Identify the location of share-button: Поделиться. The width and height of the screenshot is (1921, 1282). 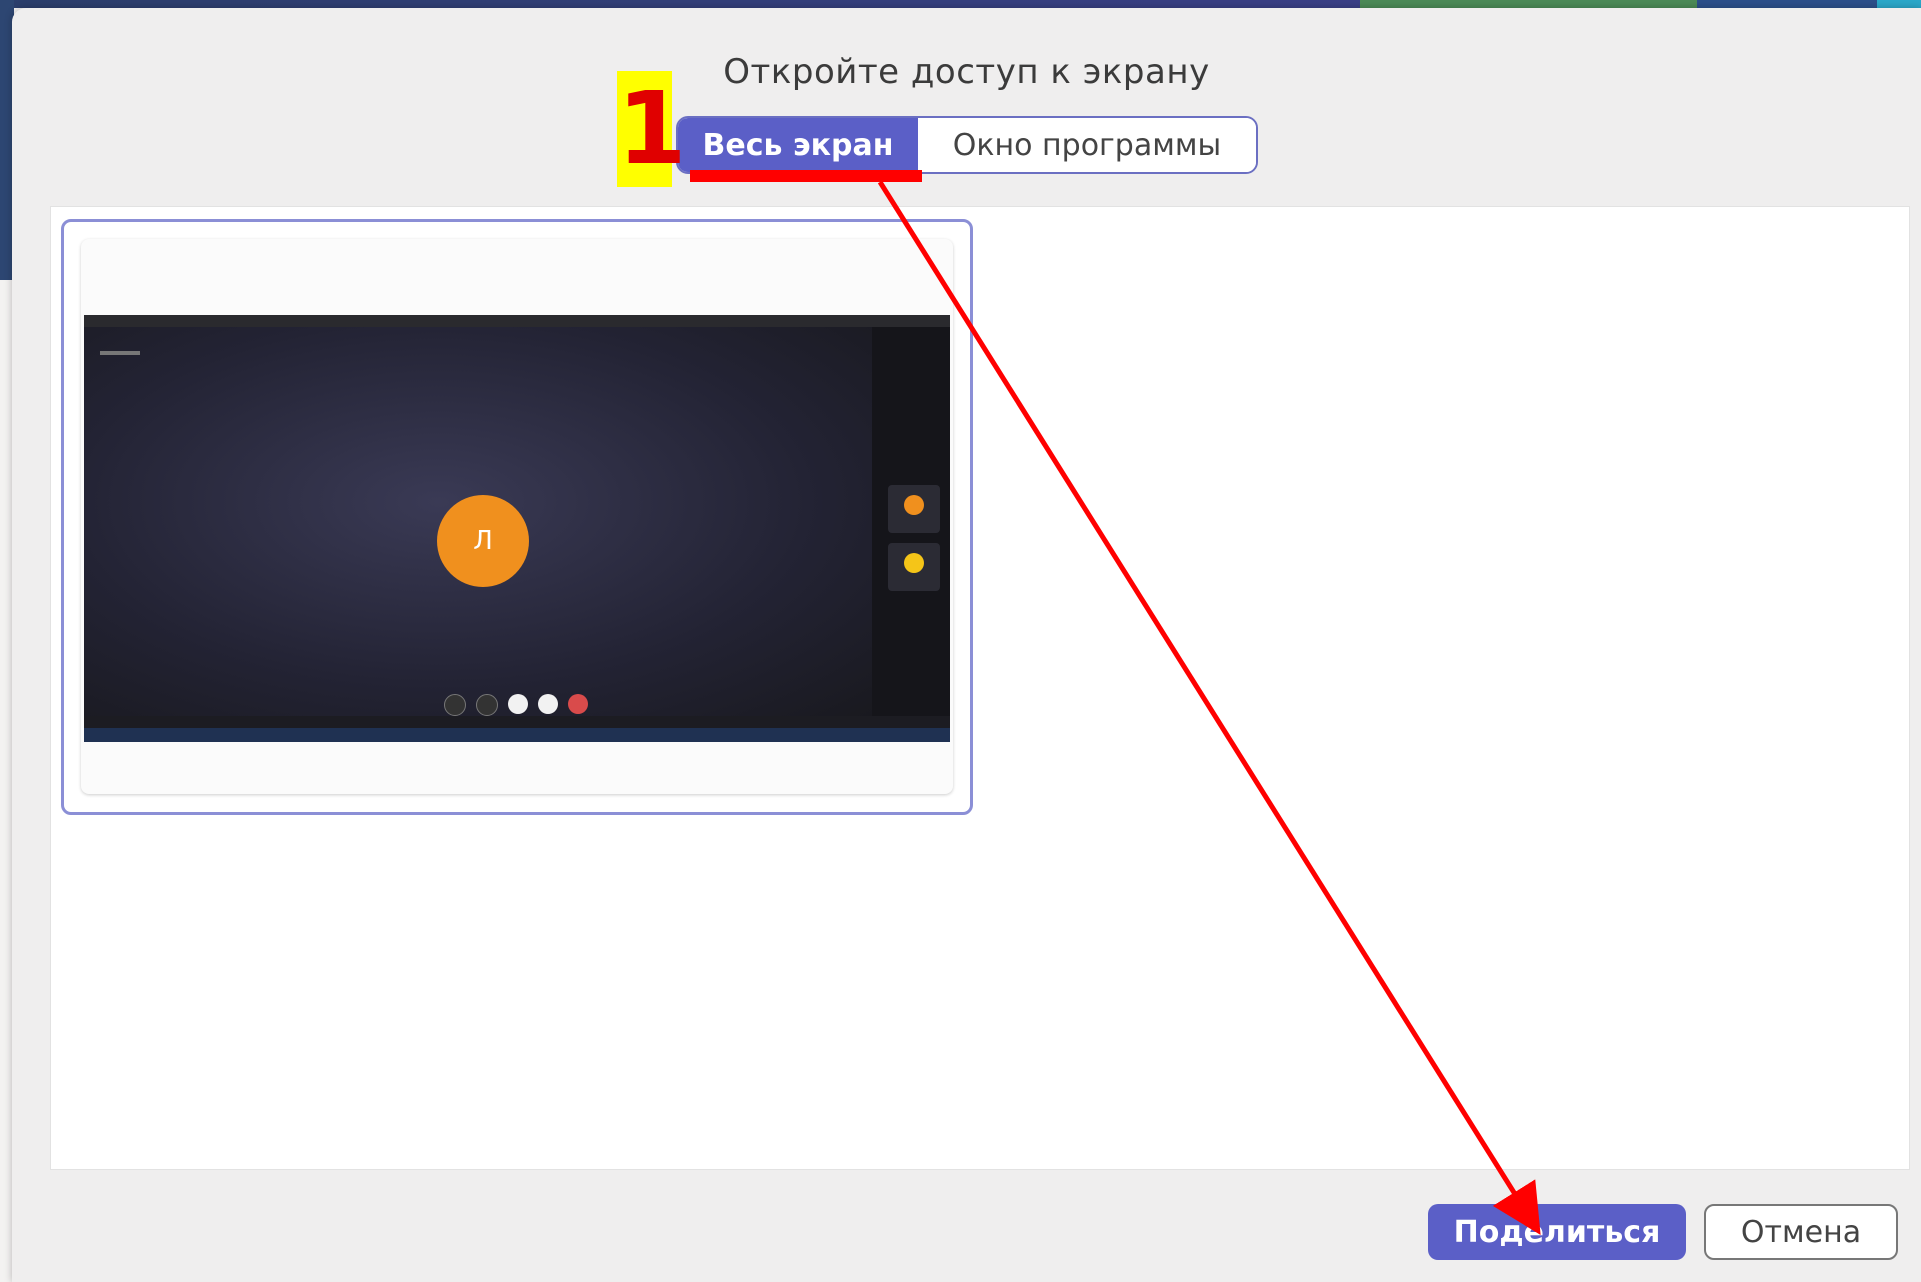
(1557, 1232).